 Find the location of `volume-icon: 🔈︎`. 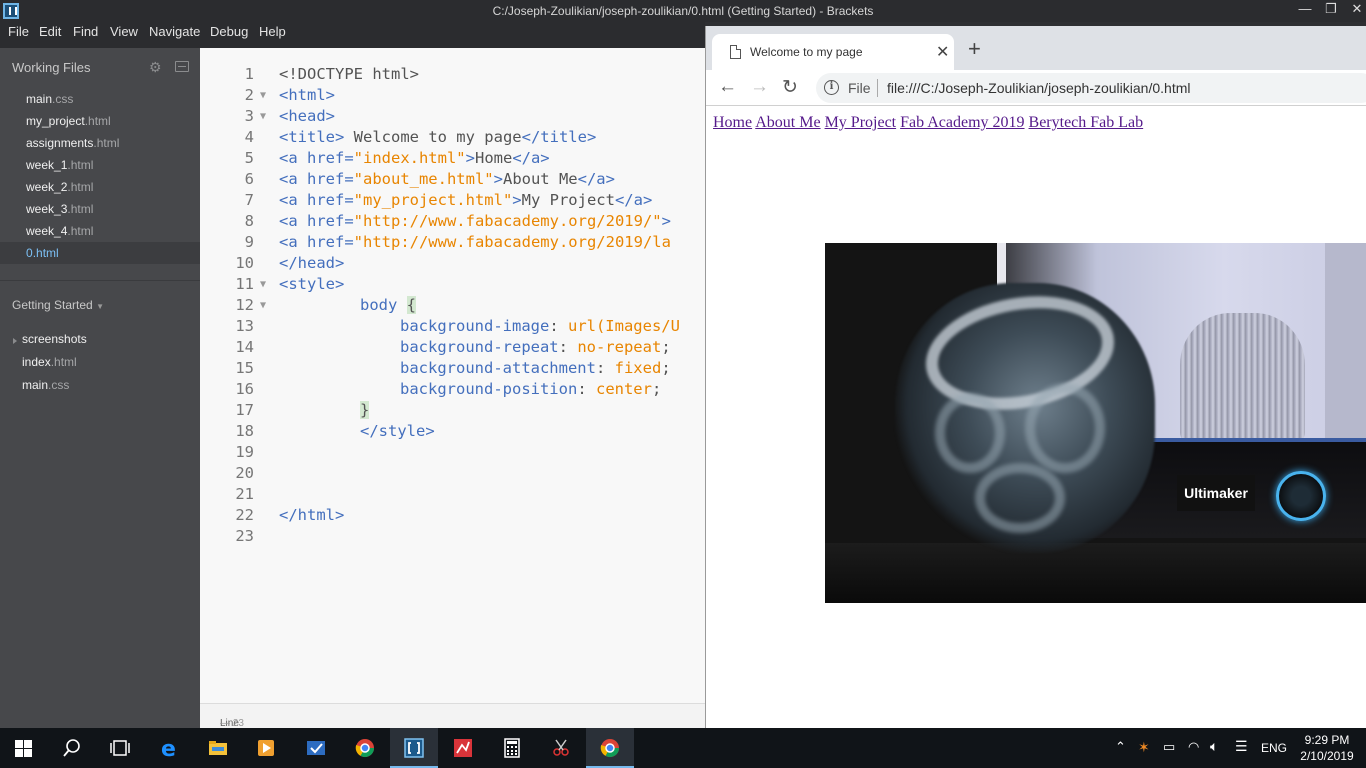

volume-icon: 🔈︎ is located at coordinates (1214, 746).